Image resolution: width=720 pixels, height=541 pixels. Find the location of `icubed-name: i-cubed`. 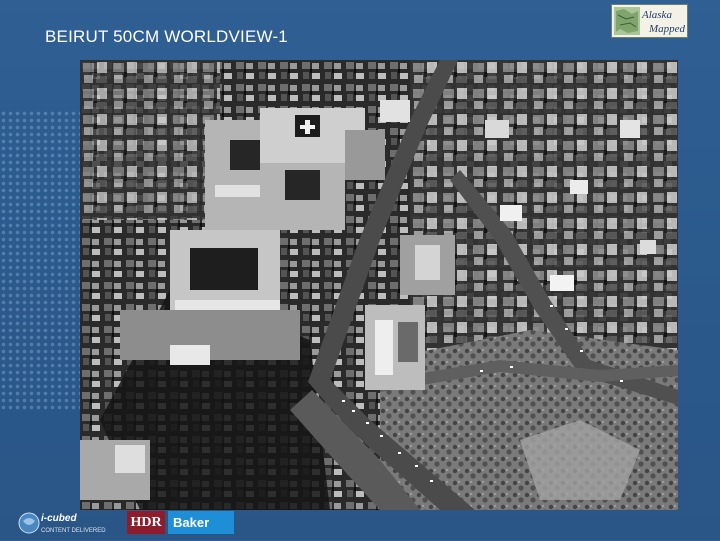

icubed-name: i-cubed is located at coordinates (59, 518).